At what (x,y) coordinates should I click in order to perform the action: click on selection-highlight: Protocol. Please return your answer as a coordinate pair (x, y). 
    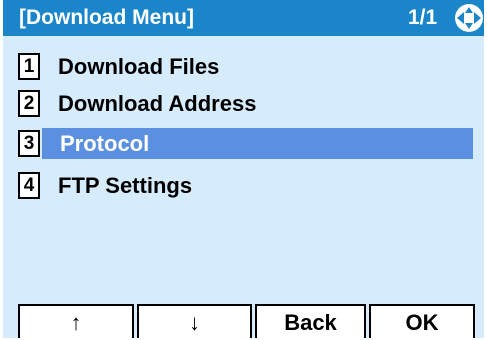
    Looking at the image, I should click on (257, 143).